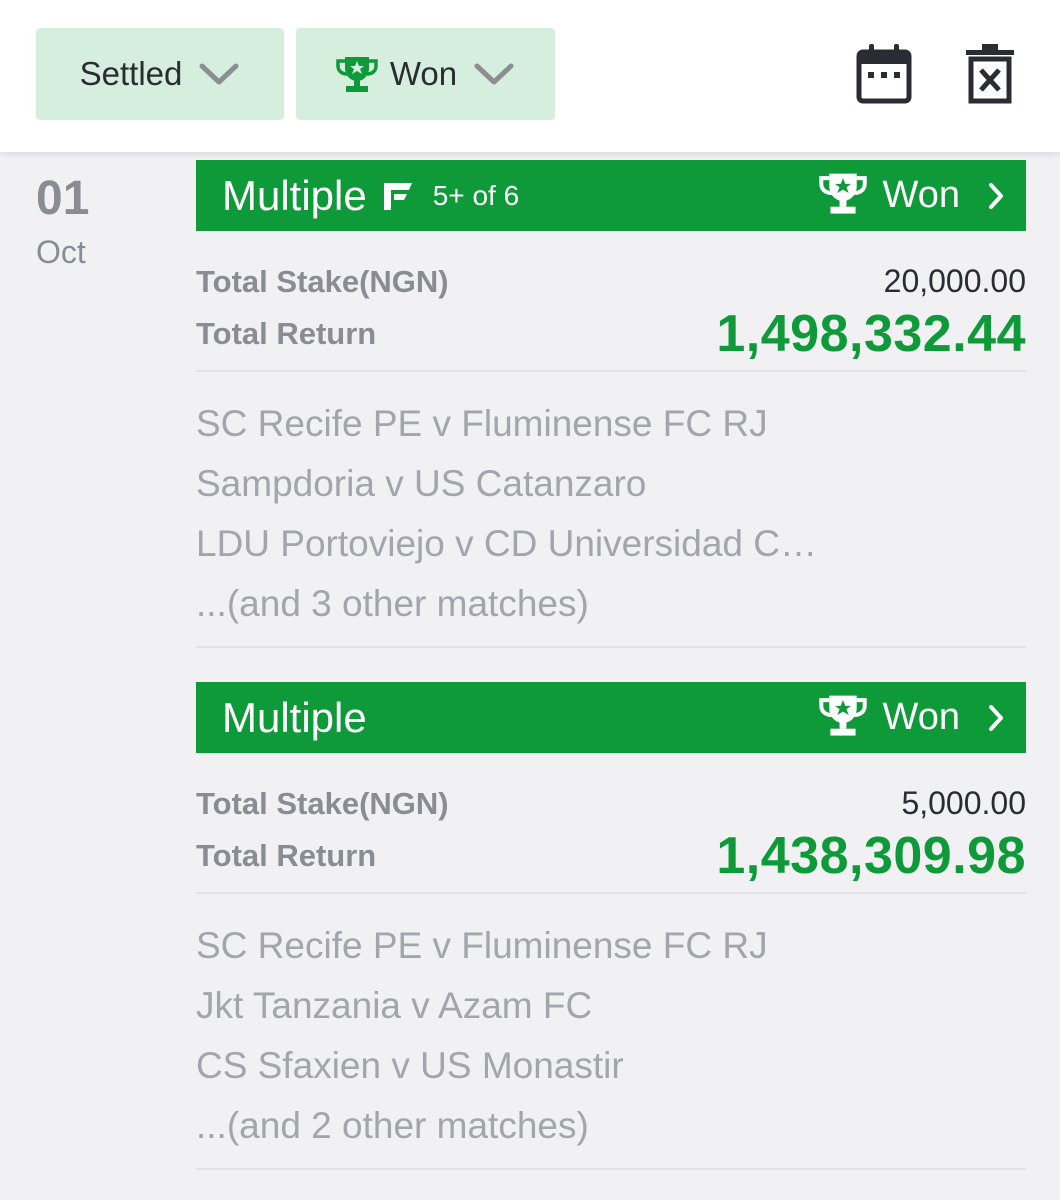 Image resolution: width=1060 pixels, height=1200 pixels. Describe the element at coordinates (611, 856) in the screenshot. I see `return-row: Total Return 1,438,309.98` at that location.